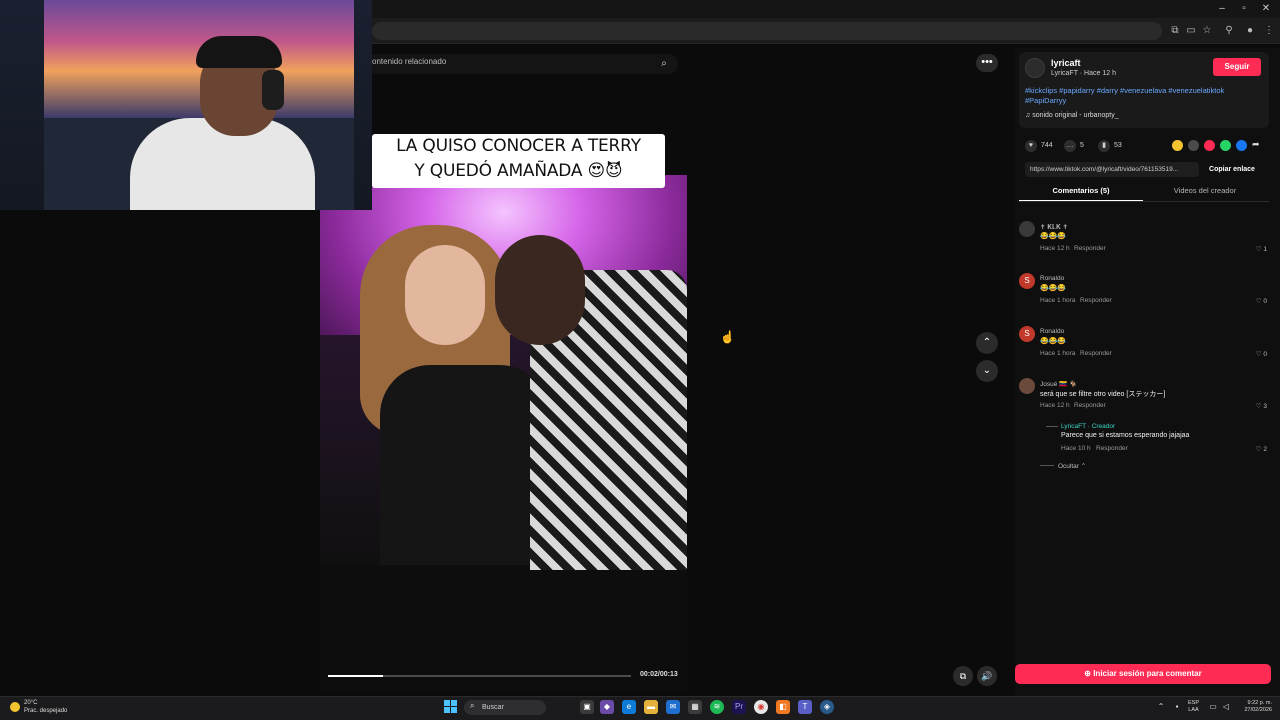 The height and width of the screenshot is (720, 1280). What do you see at coordinates (1257, 406) in the screenshot?
I see `comment-like-count: ♡ 3` at bounding box center [1257, 406].